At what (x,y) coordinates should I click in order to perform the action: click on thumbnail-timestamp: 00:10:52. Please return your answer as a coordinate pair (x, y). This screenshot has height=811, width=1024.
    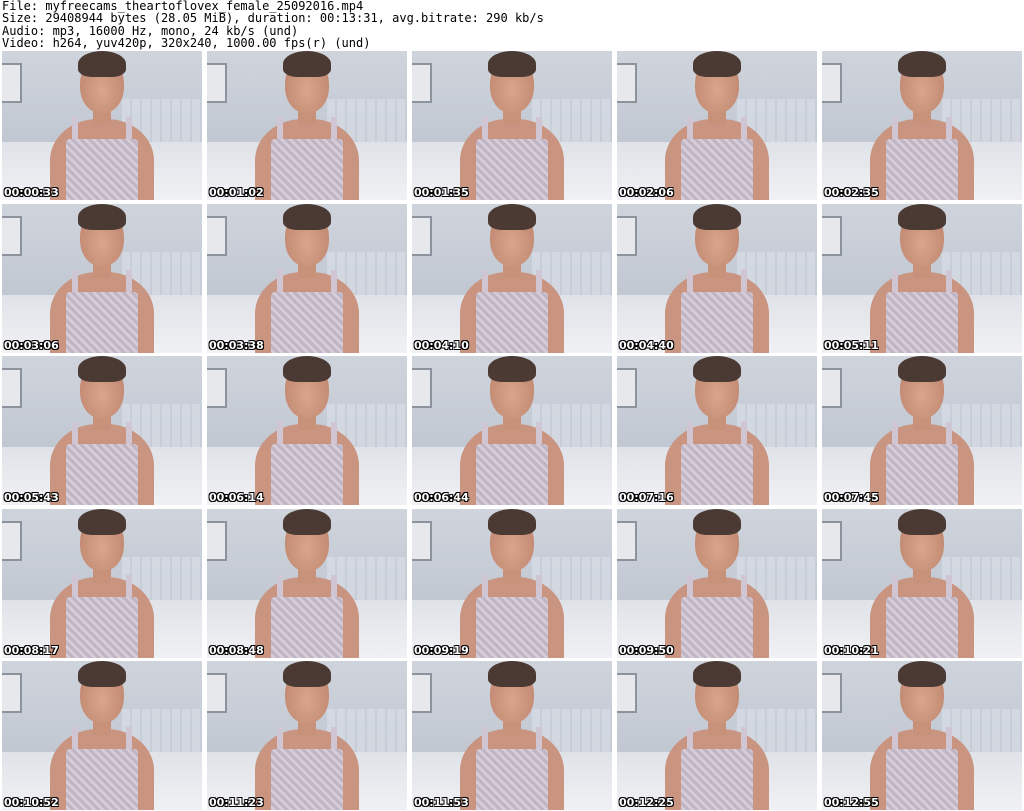
    Looking at the image, I should click on (31, 802).